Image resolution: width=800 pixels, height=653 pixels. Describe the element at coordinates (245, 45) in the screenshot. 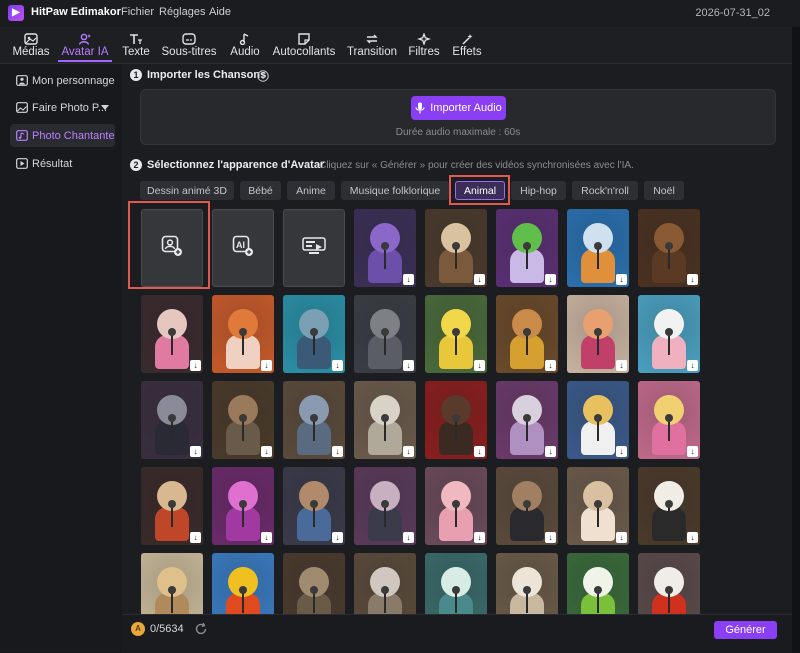

I see `tool-audio: Audio` at that location.